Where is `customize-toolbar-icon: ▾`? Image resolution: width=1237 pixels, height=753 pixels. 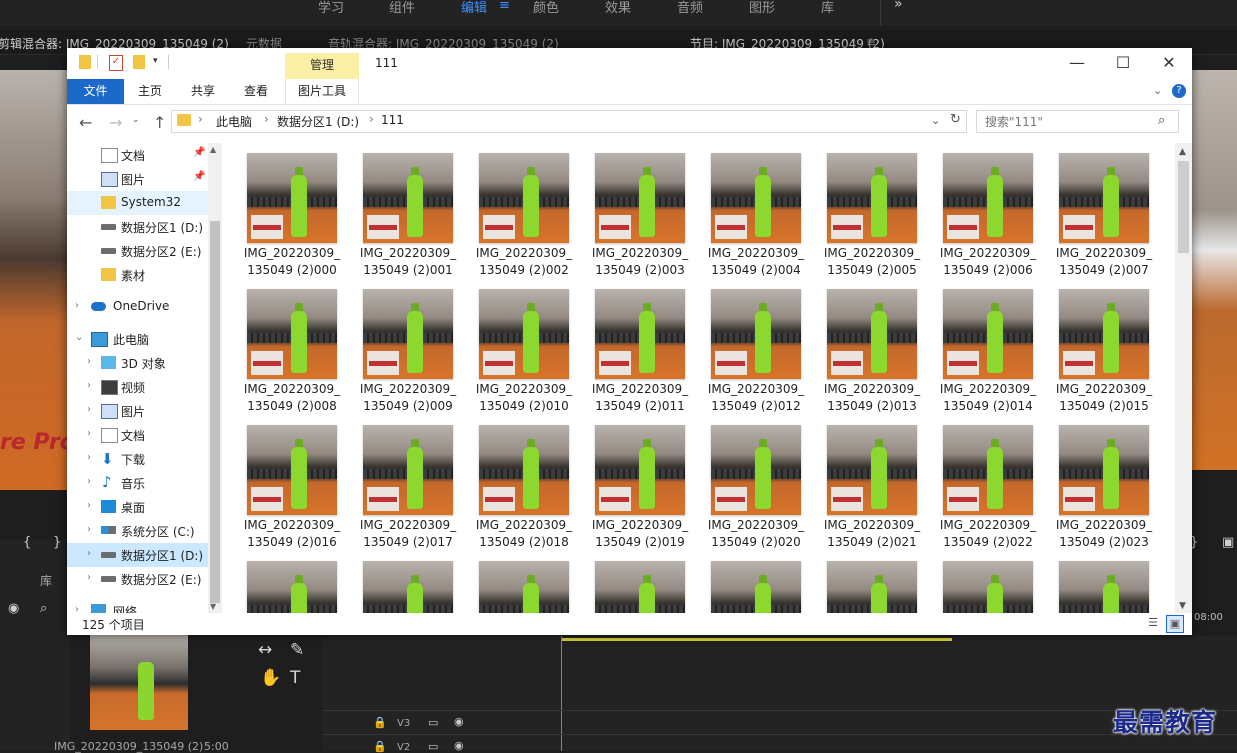 customize-toolbar-icon: ▾ is located at coordinates (155, 61).